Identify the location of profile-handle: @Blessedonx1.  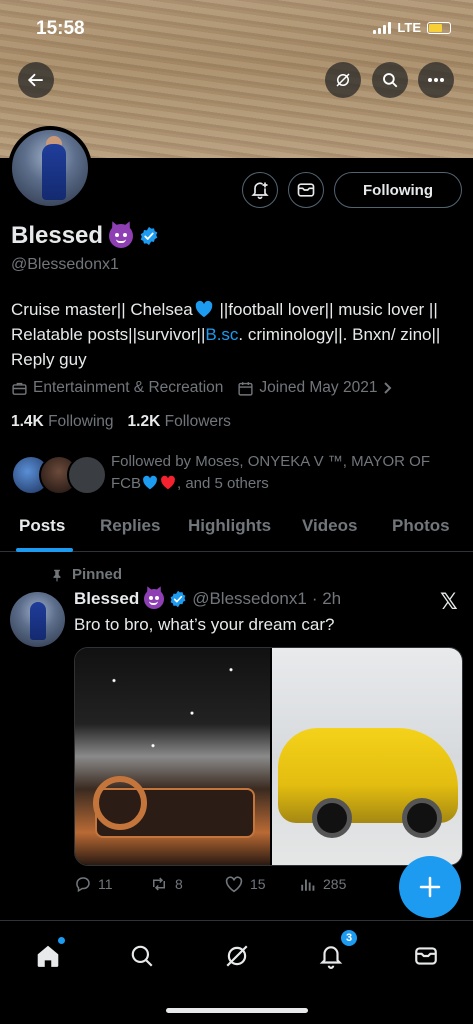
(65, 264).